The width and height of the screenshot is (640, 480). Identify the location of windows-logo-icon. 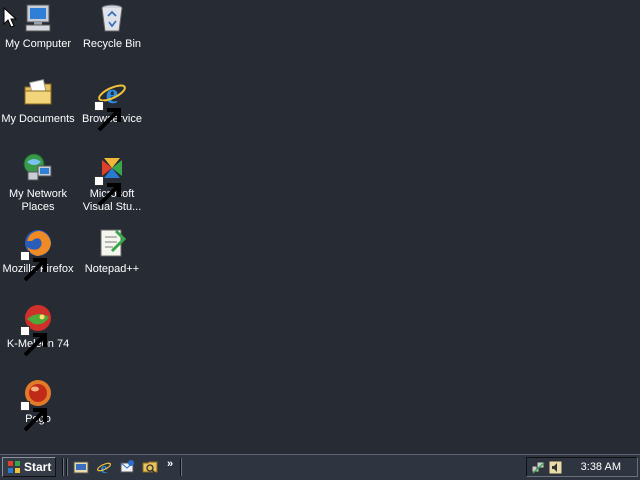
(14, 467).